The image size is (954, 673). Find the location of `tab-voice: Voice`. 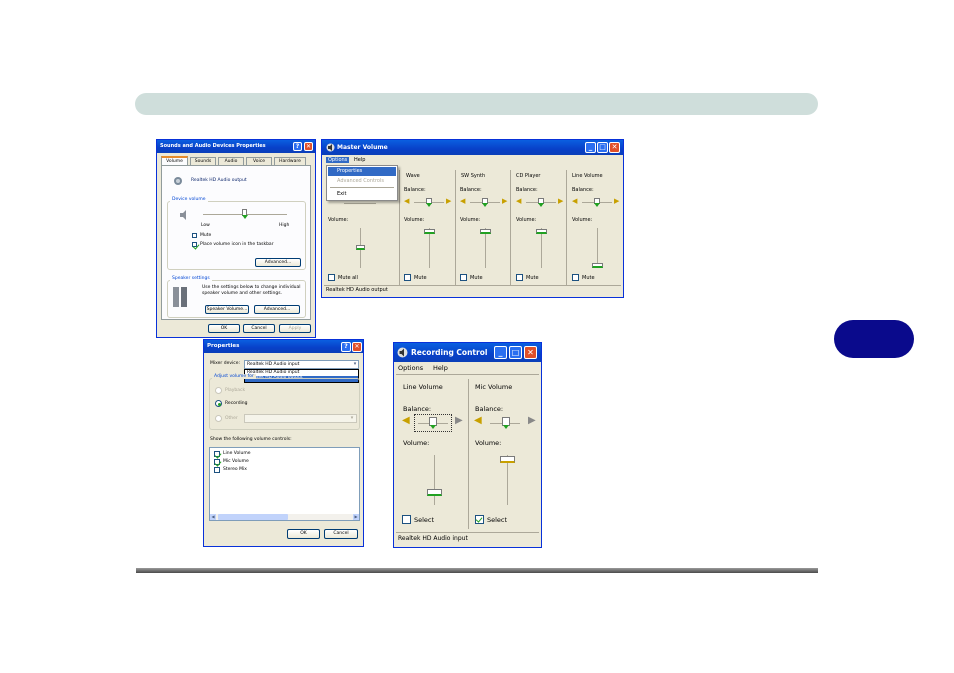

tab-voice: Voice is located at coordinates (259, 161).